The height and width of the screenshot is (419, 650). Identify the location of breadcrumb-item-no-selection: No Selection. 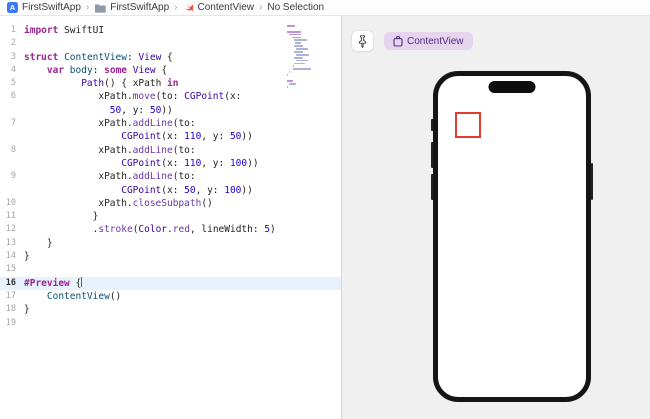
(295, 7).